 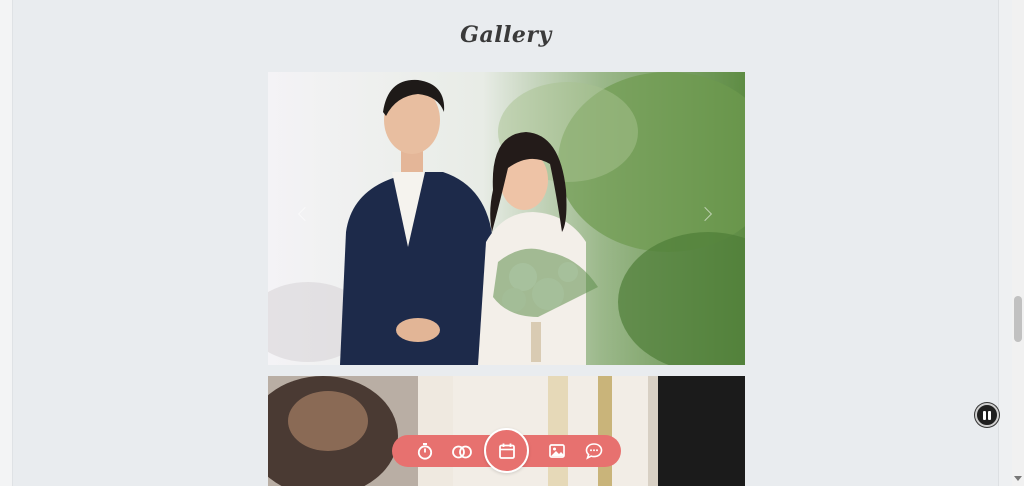 I want to click on page-right-gutter, so click(x=1005, y=243).